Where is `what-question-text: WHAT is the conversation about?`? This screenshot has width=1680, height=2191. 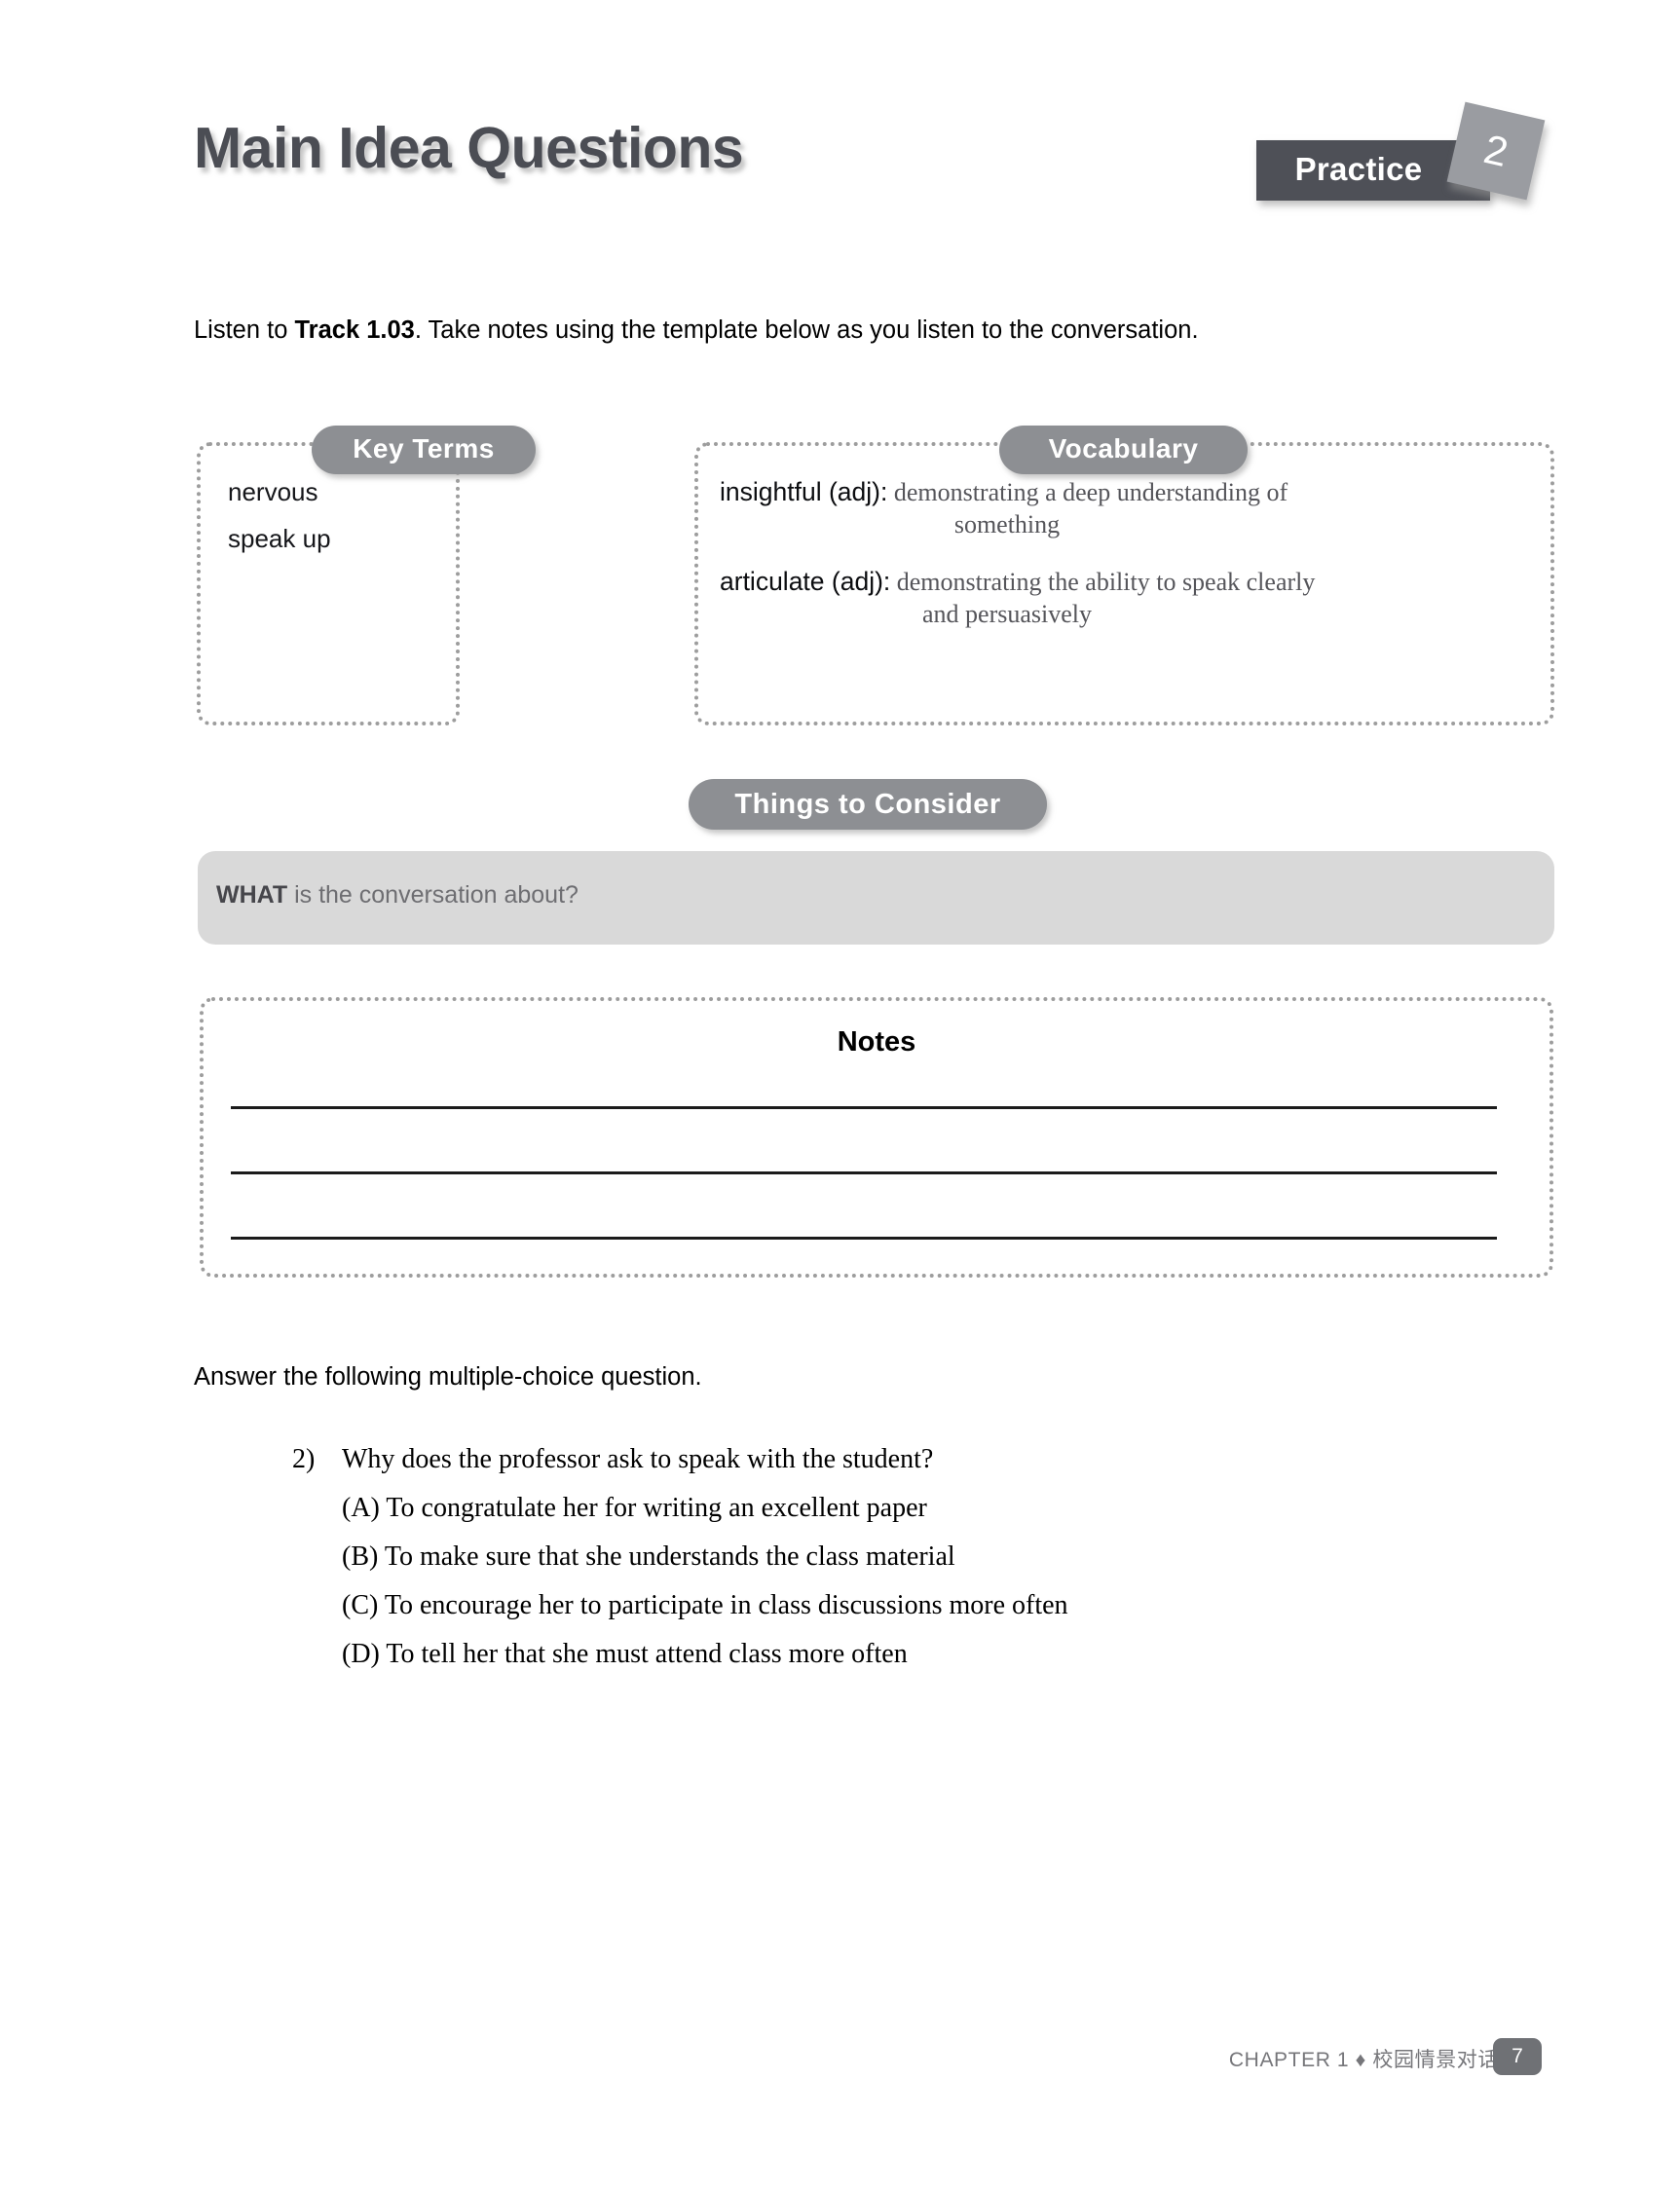 what-question-text: WHAT is the conversation about? is located at coordinates (397, 895).